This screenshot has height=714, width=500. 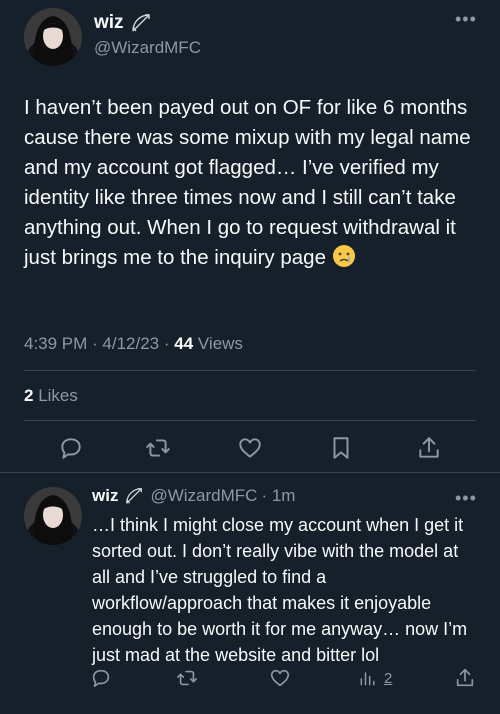 I want to click on handle: @WizardMFC, so click(x=147, y=48).